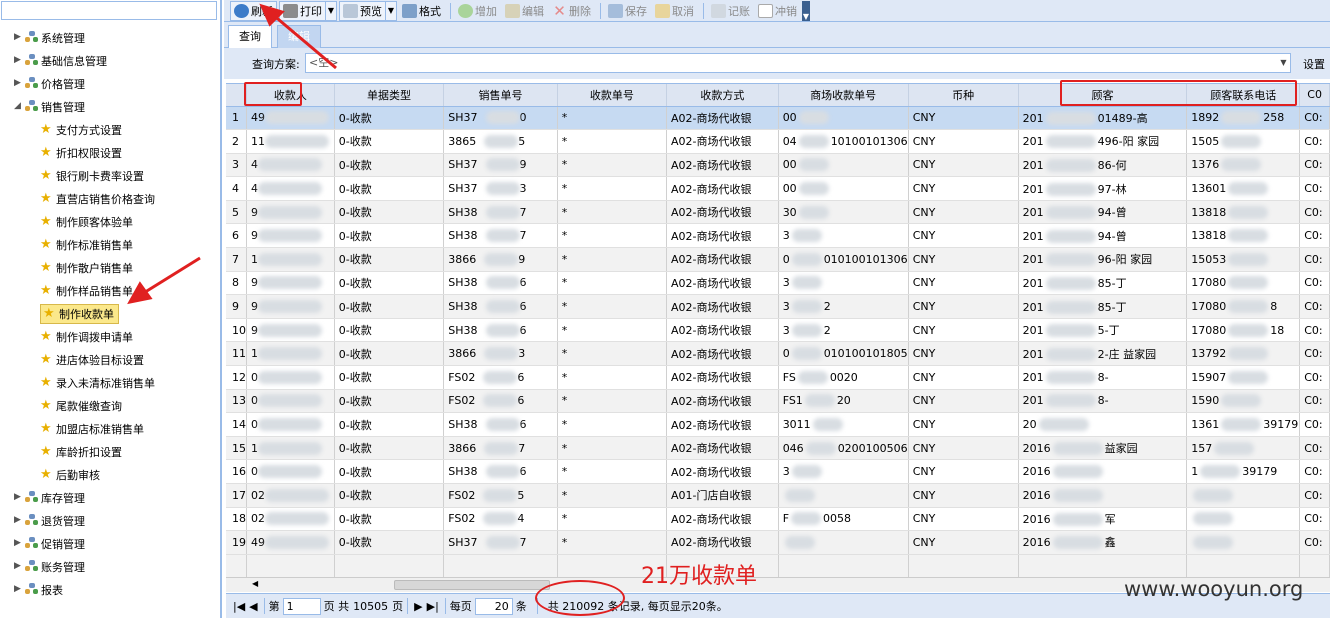 The image size is (1330, 618). What do you see at coordinates (612, 95) in the screenshot?
I see `column-header: 收款单号` at bounding box center [612, 95].